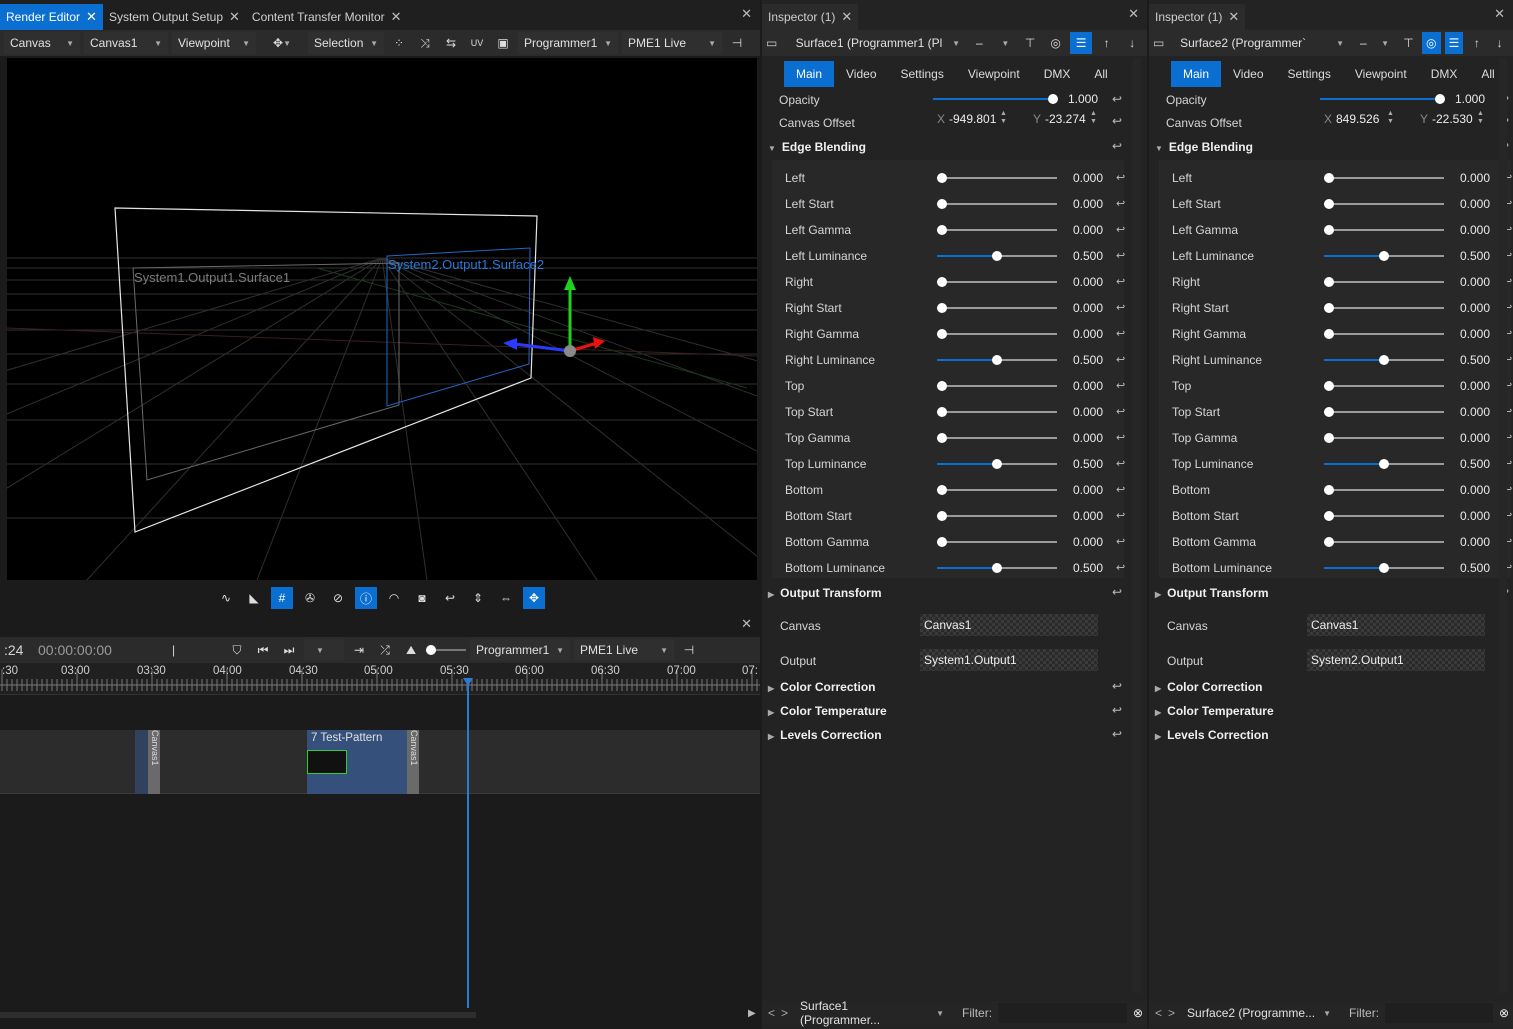 The height and width of the screenshot is (1029, 1513). I want to click on uv-icon: UV, so click(477, 43).